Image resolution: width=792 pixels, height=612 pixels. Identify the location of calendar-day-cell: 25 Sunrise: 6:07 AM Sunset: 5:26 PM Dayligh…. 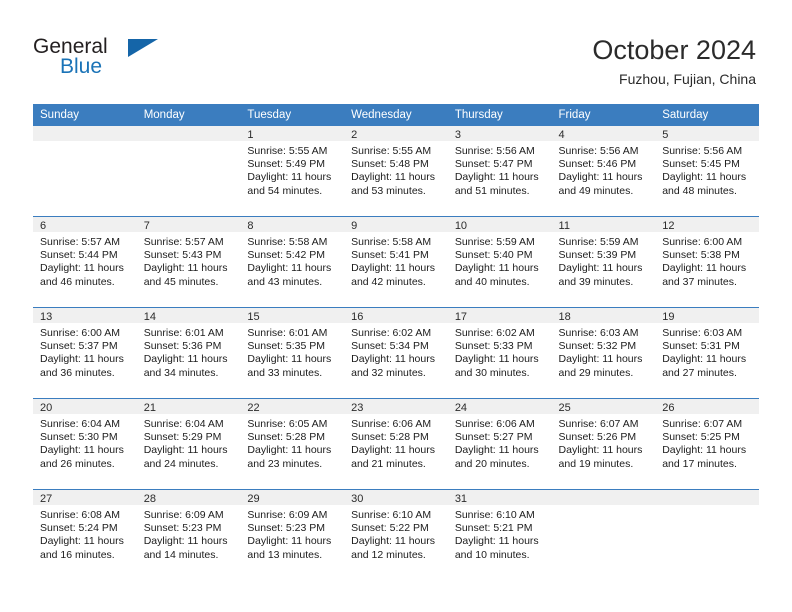
(603, 444).